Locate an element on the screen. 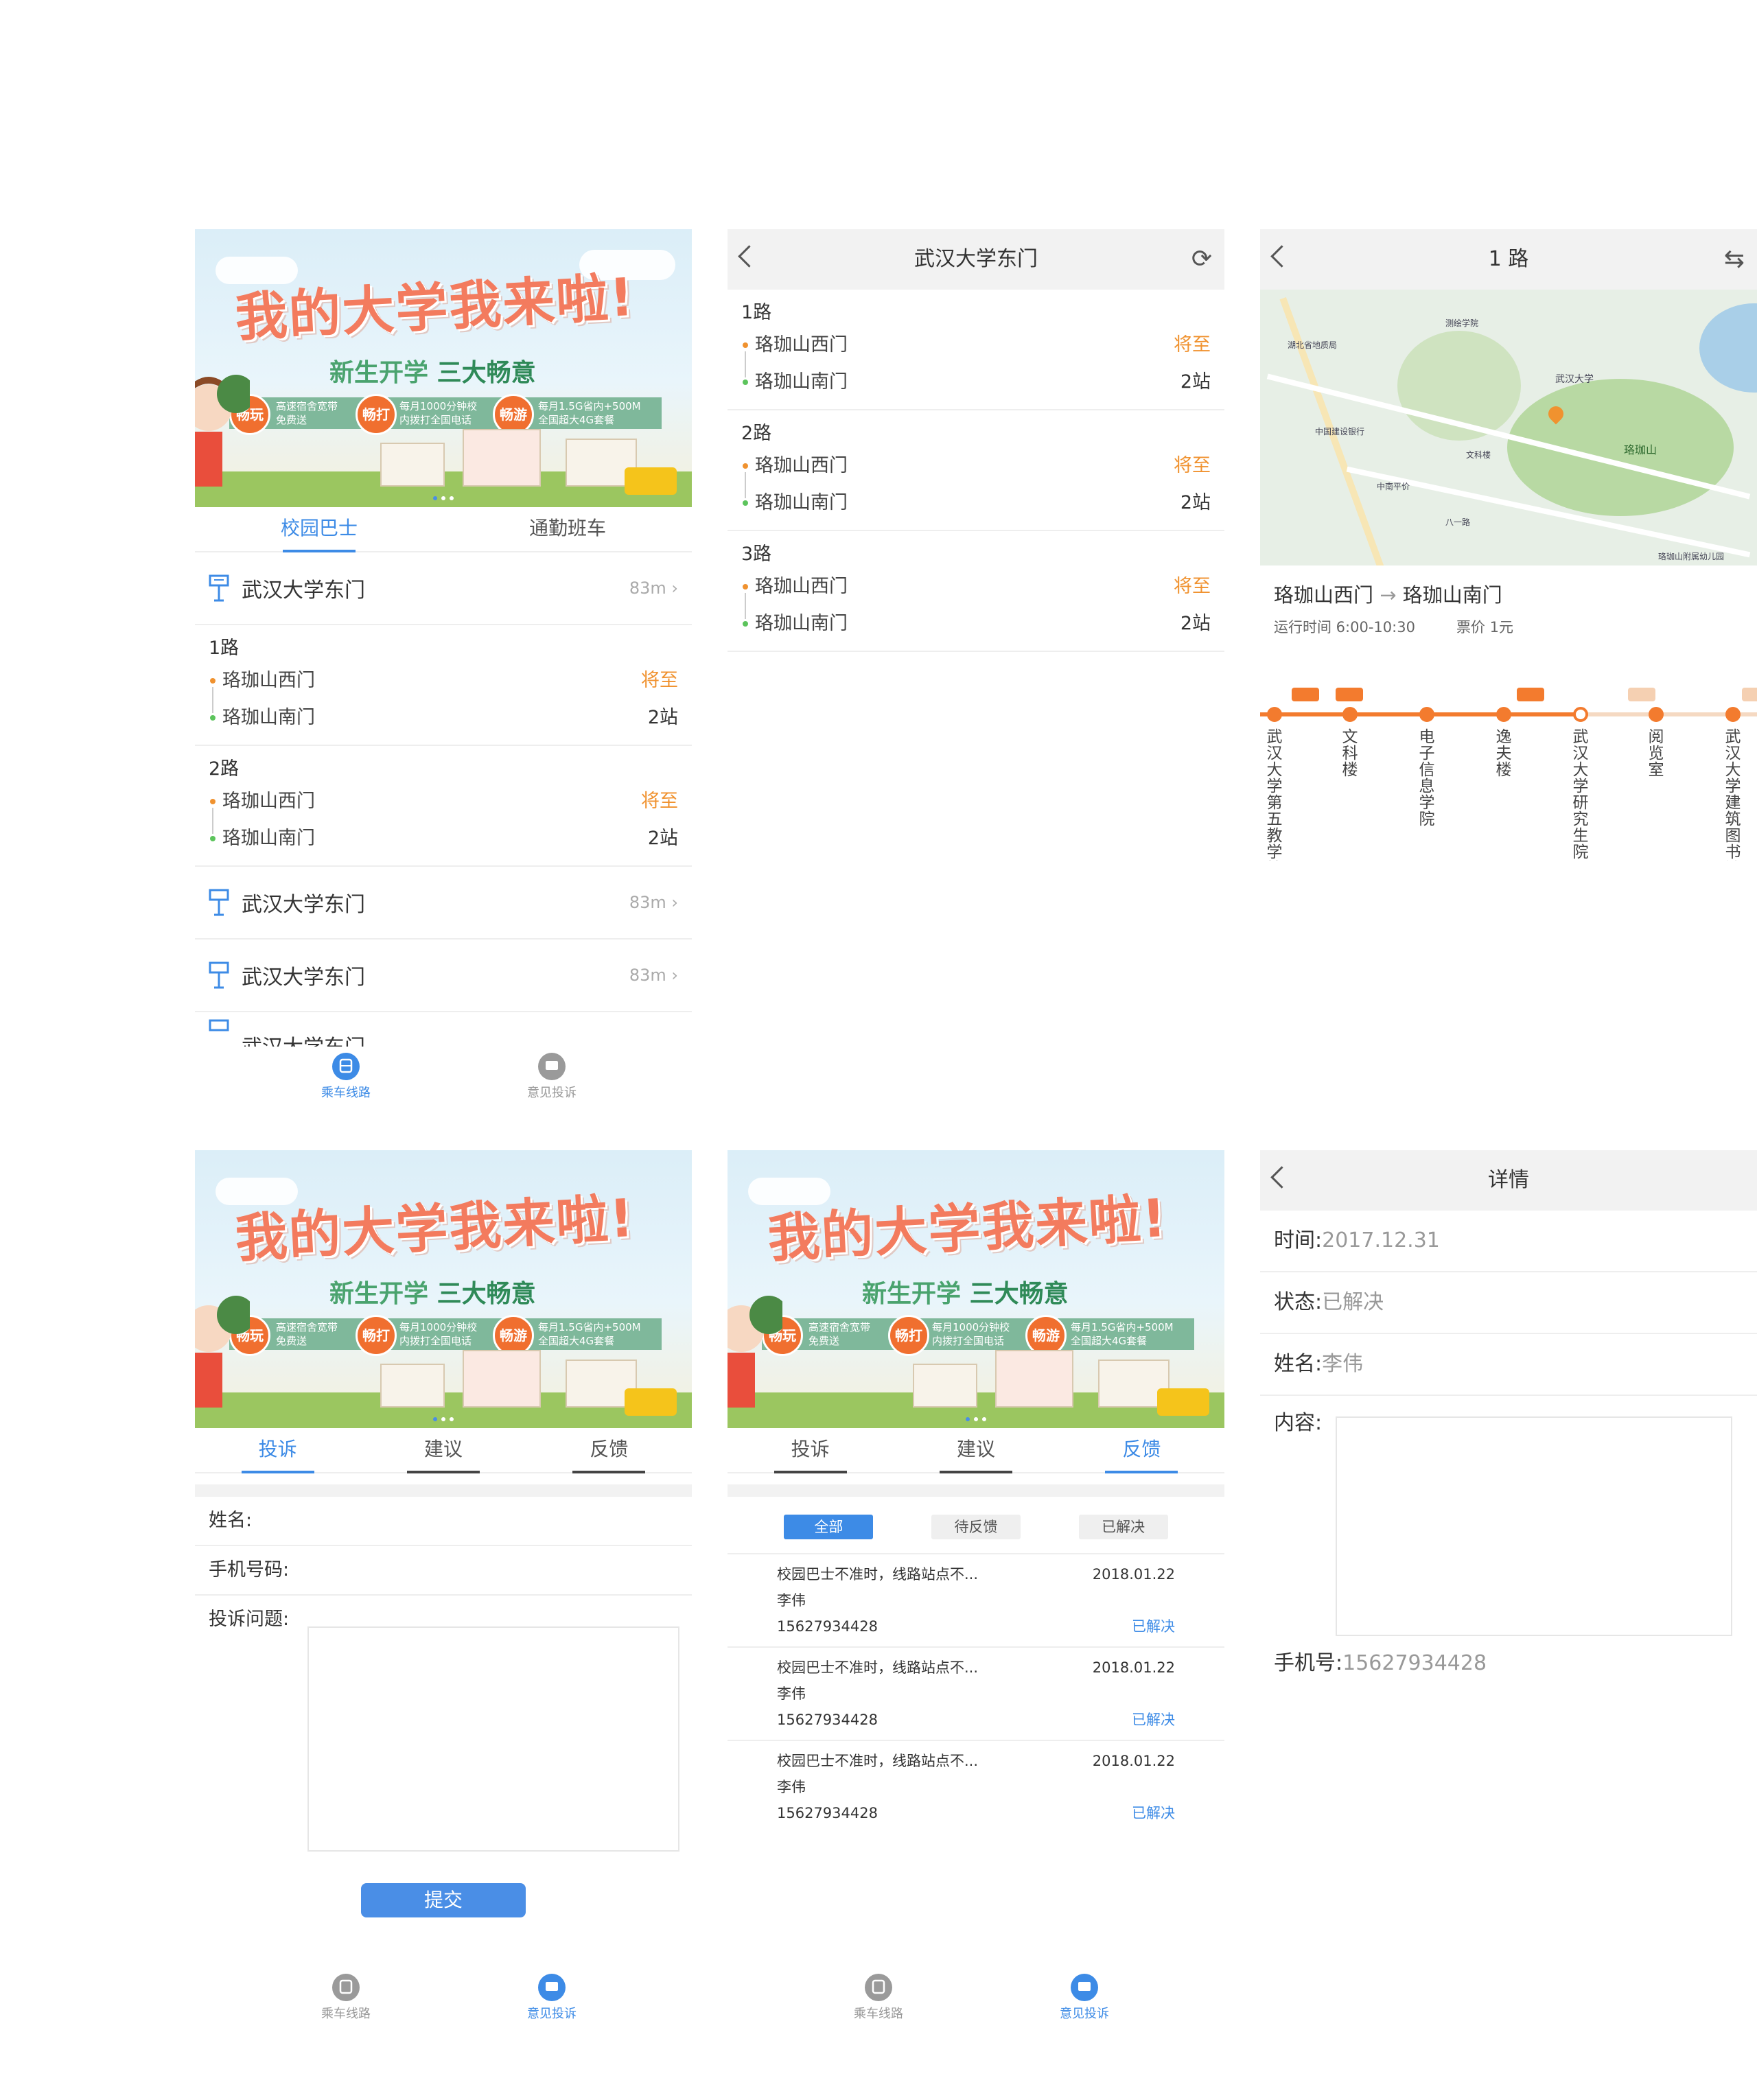 The width and height of the screenshot is (1757, 2100). tab-campus-bus: 校园巴士 is located at coordinates (319, 529).